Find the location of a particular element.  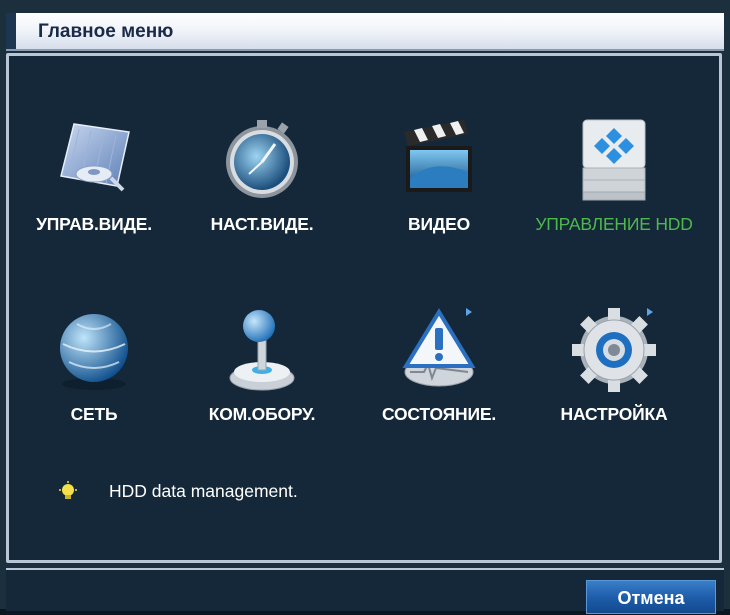

menu-item-label: СОСТОЯНИЕ. is located at coordinates (439, 414).